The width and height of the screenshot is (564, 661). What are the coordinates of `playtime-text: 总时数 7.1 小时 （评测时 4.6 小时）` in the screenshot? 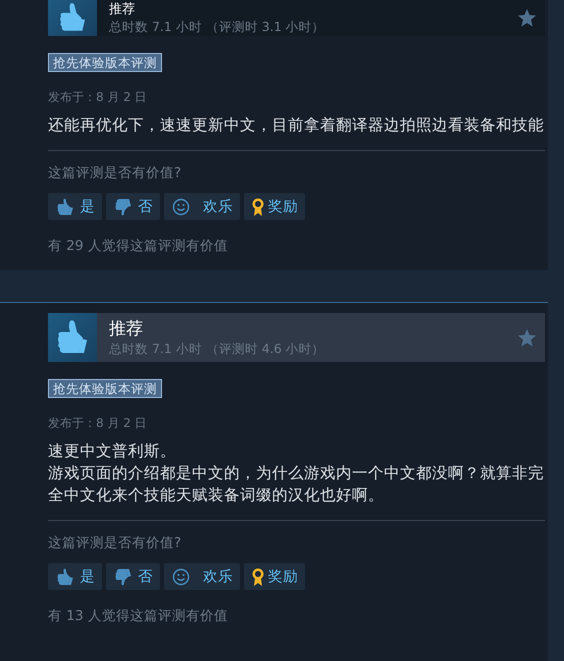 It's located at (217, 348).